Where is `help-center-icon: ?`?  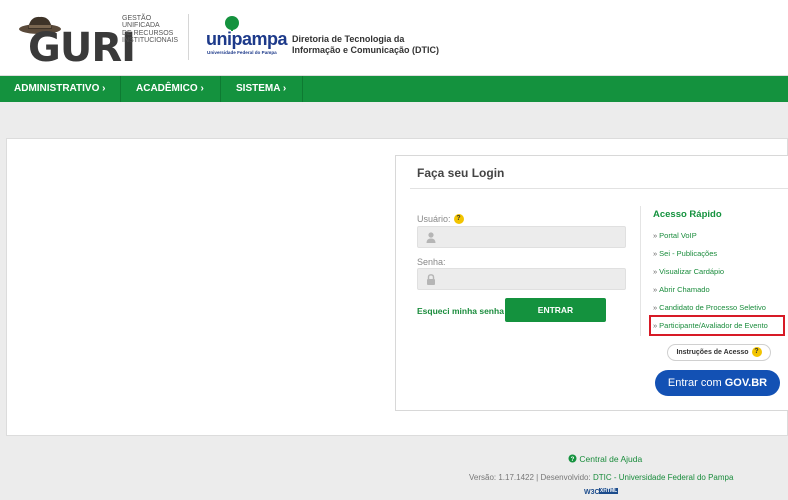 help-center-icon: ? is located at coordinates (572, 458).